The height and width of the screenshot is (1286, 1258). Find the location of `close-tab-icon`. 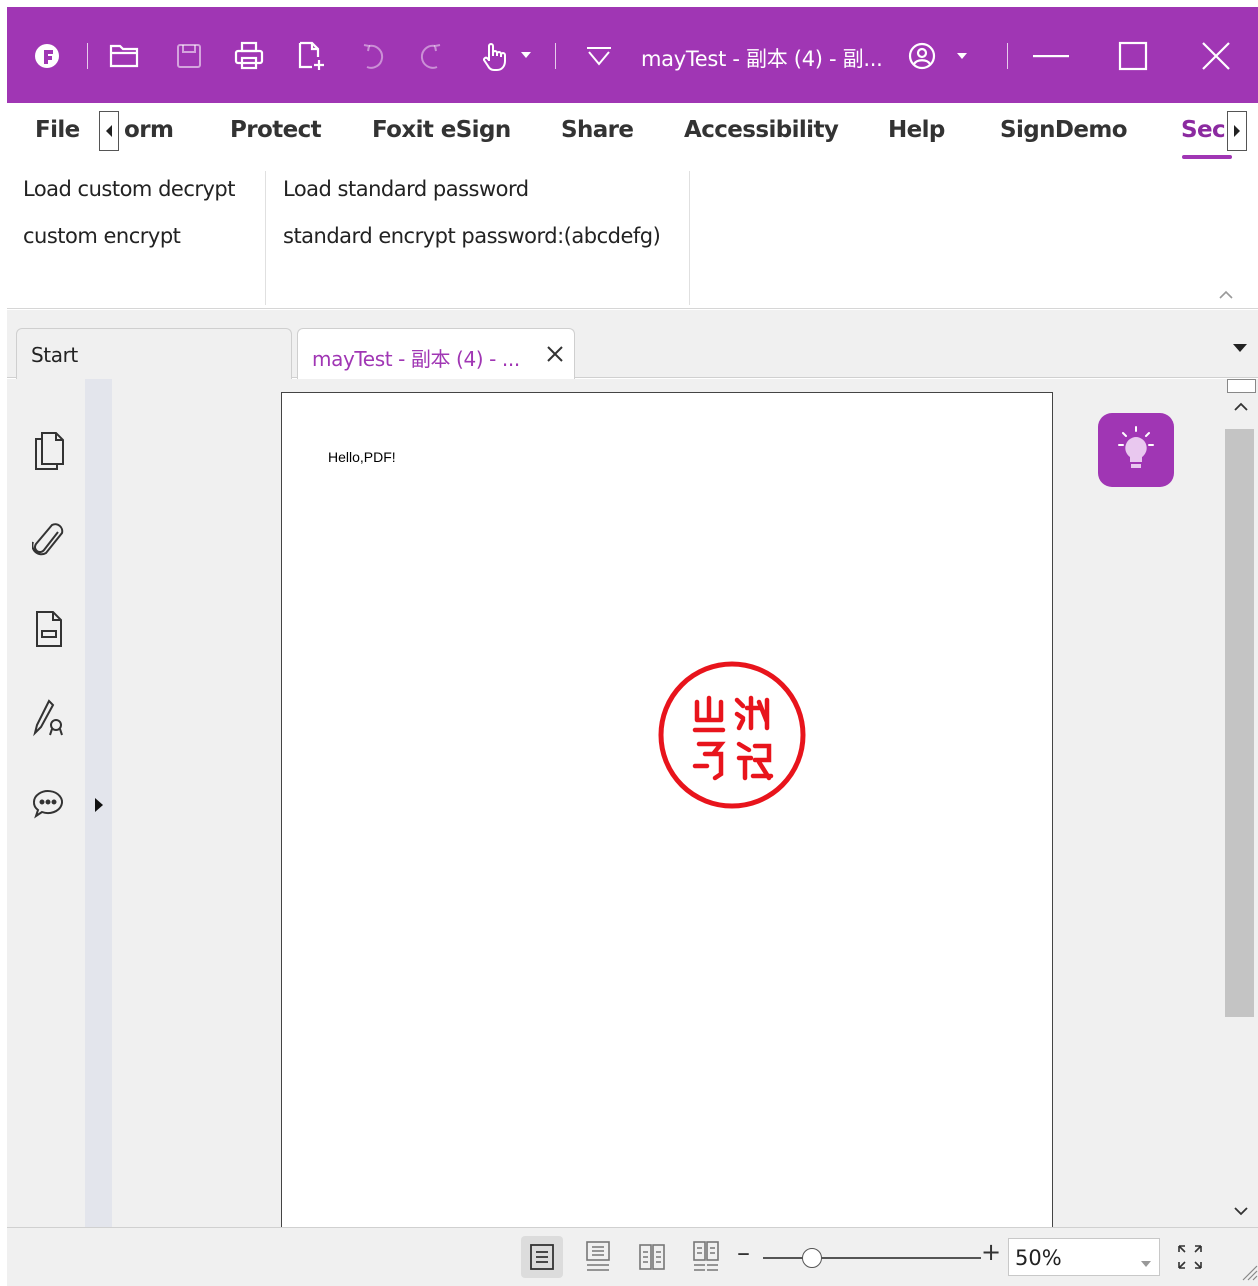

close-tab-icon is located at coordinates (555, 354).